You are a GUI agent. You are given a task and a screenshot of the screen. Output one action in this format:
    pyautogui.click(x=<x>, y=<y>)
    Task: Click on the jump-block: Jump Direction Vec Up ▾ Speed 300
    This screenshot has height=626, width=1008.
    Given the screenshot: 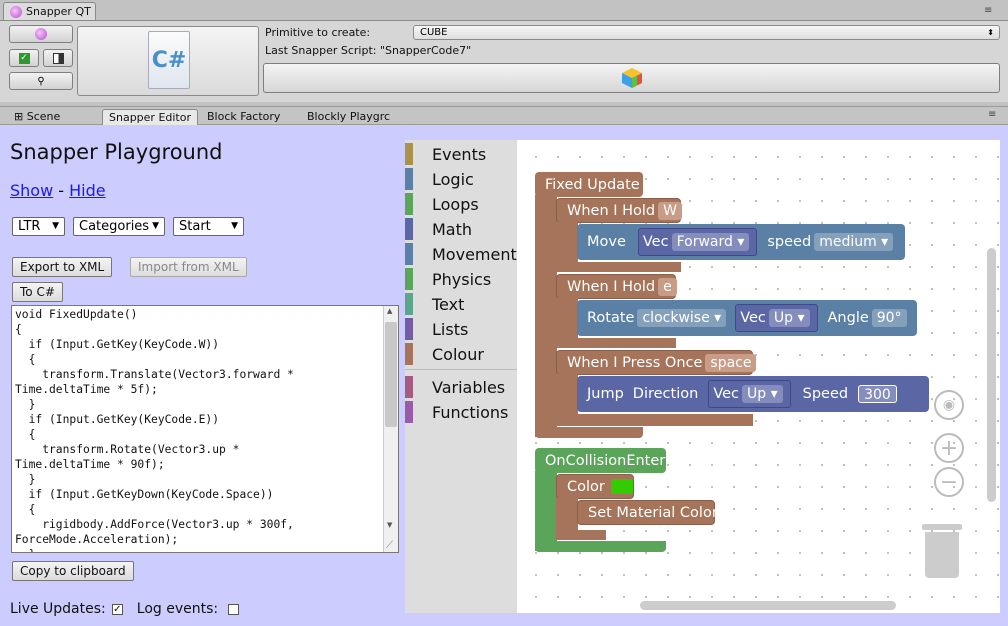 What is the action you would take?
    pyautogui.click(x=753, y=394)
    